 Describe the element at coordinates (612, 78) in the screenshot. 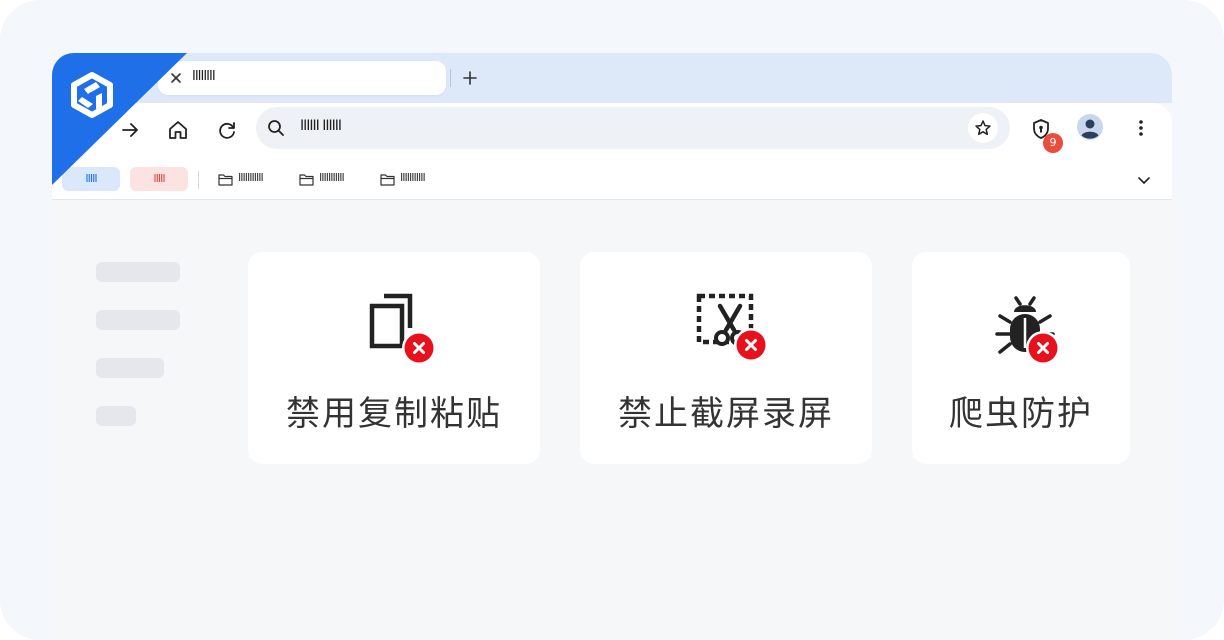

I see `tab-strip: IIIIIIII` at that location.